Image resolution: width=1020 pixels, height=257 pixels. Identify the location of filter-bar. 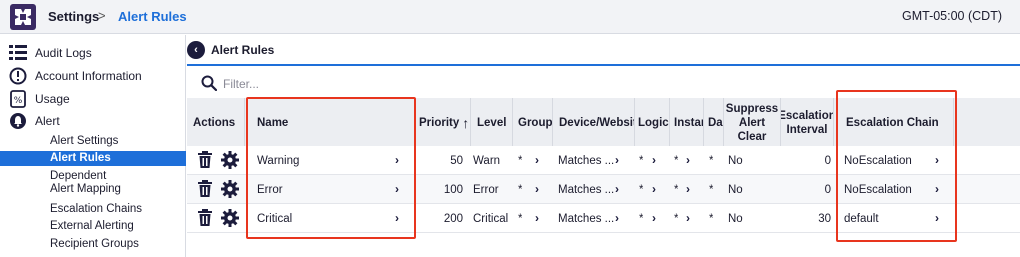
(603, 84).